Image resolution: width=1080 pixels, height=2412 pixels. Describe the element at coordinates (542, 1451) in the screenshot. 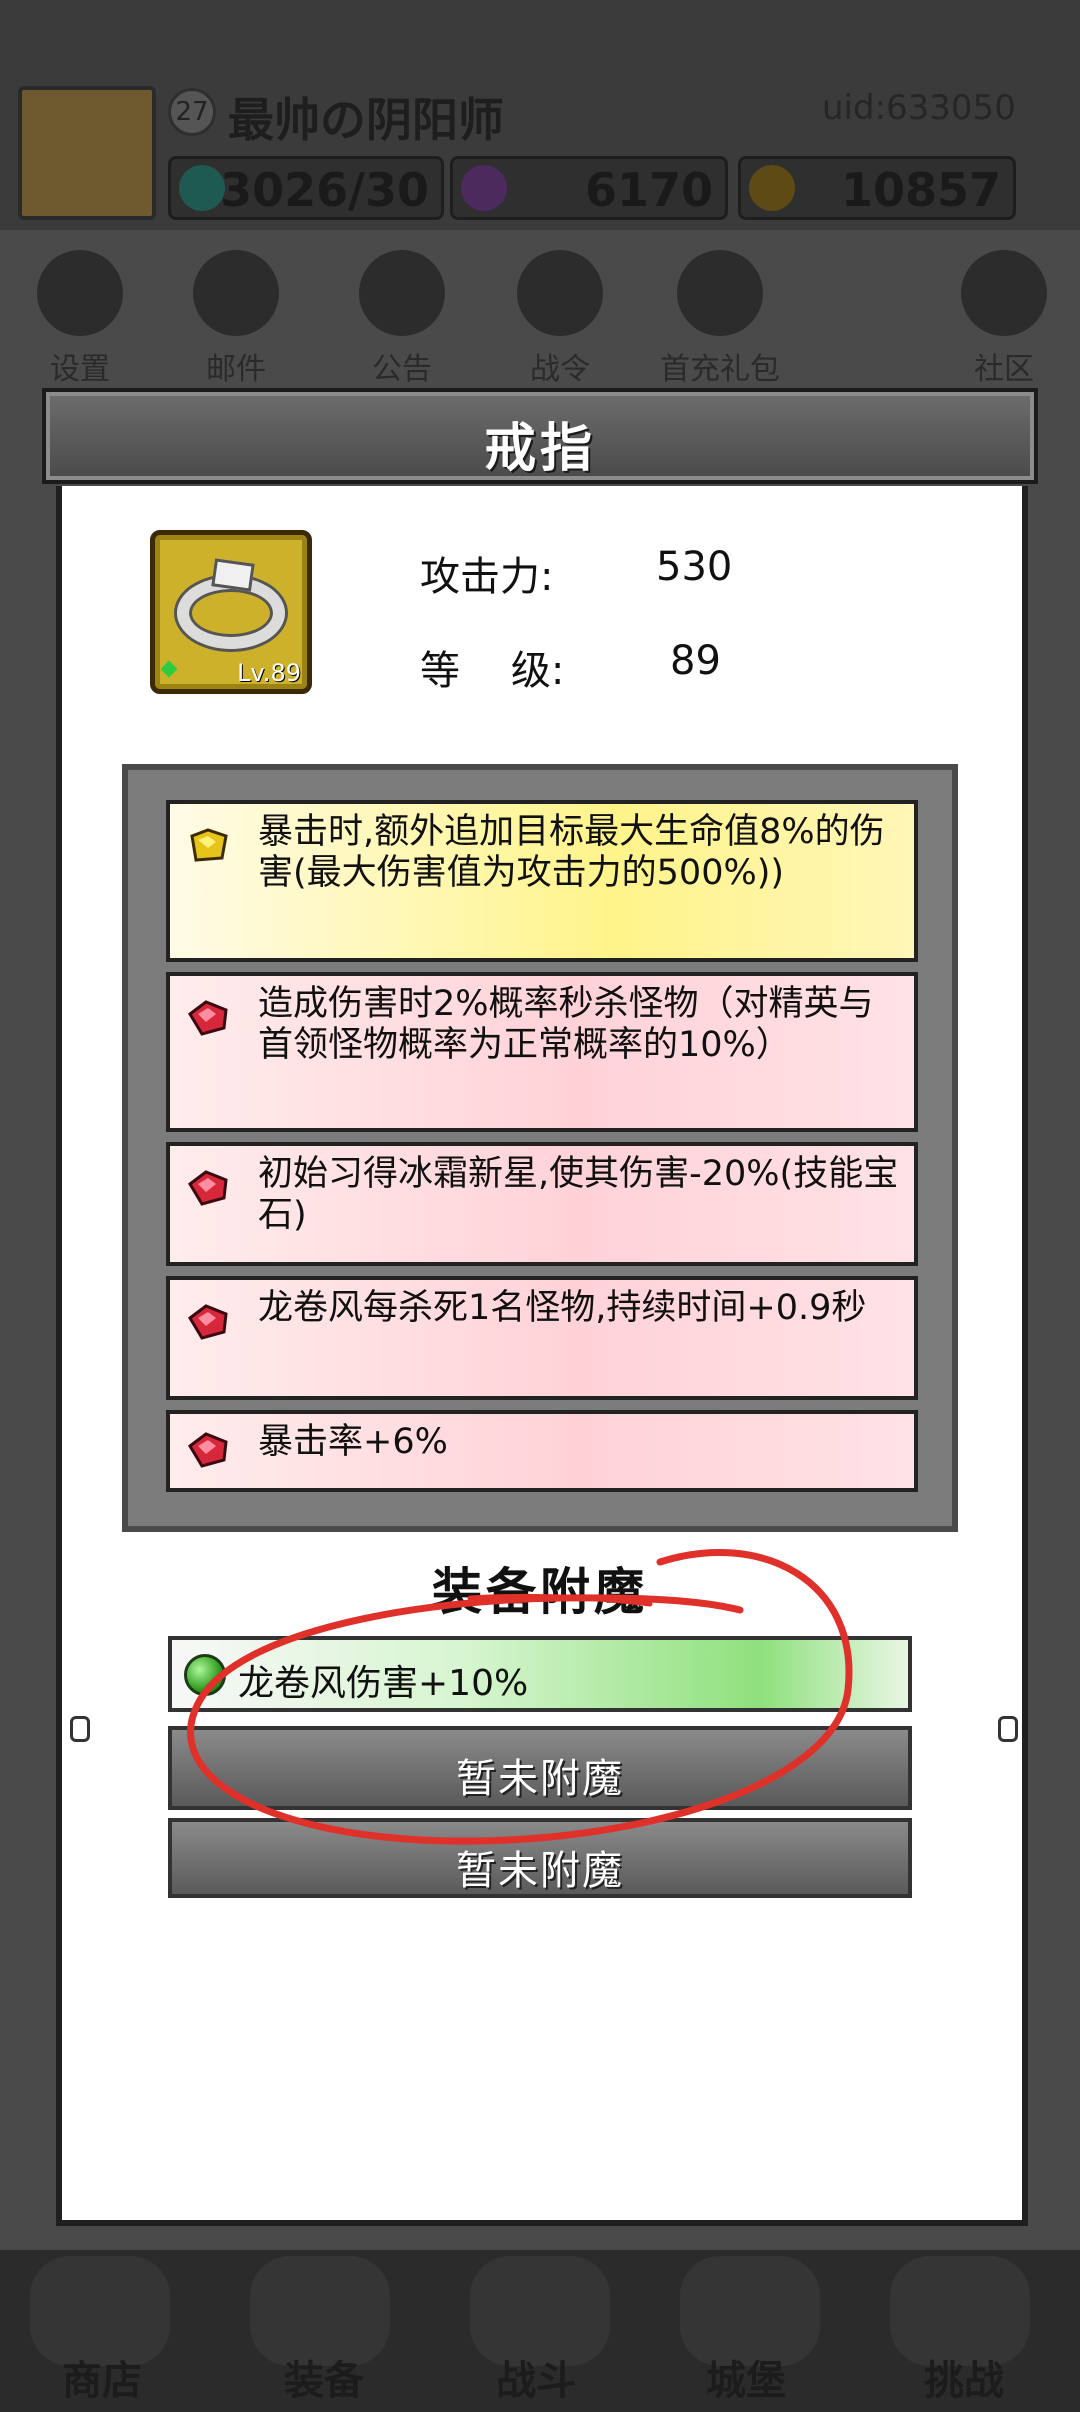

I see `attribute-row: 暴击率+6%` at that location.